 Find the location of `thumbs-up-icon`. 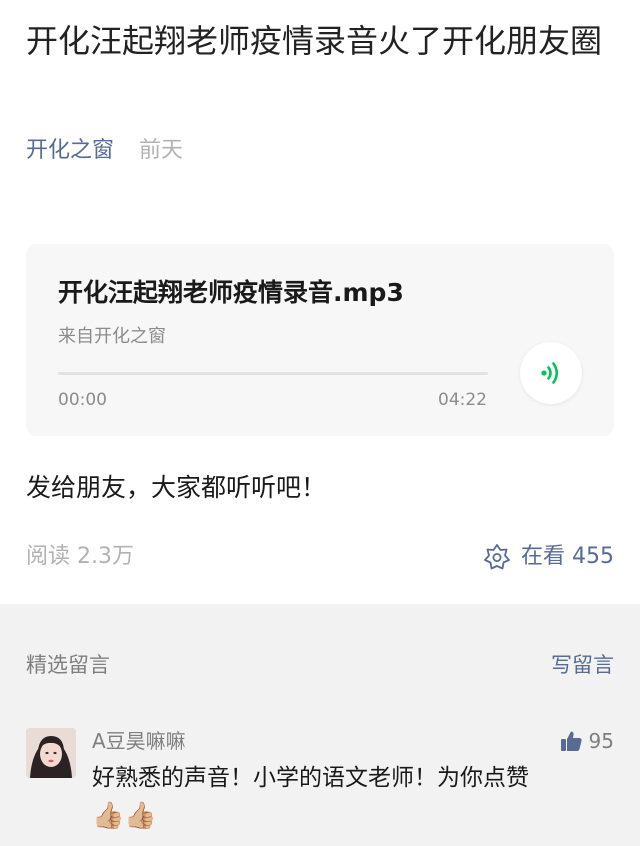

thumbs-up-icon is located at coordinates (571, 741).